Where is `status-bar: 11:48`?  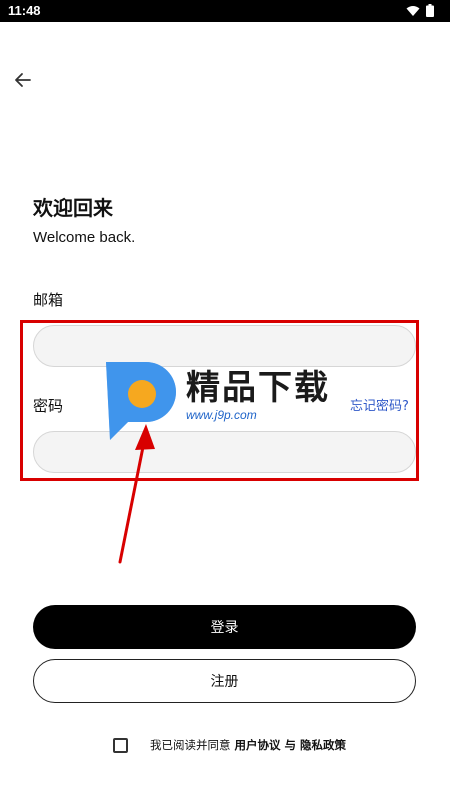
status-bar: 11:48 is located at coordinates (225, 11).